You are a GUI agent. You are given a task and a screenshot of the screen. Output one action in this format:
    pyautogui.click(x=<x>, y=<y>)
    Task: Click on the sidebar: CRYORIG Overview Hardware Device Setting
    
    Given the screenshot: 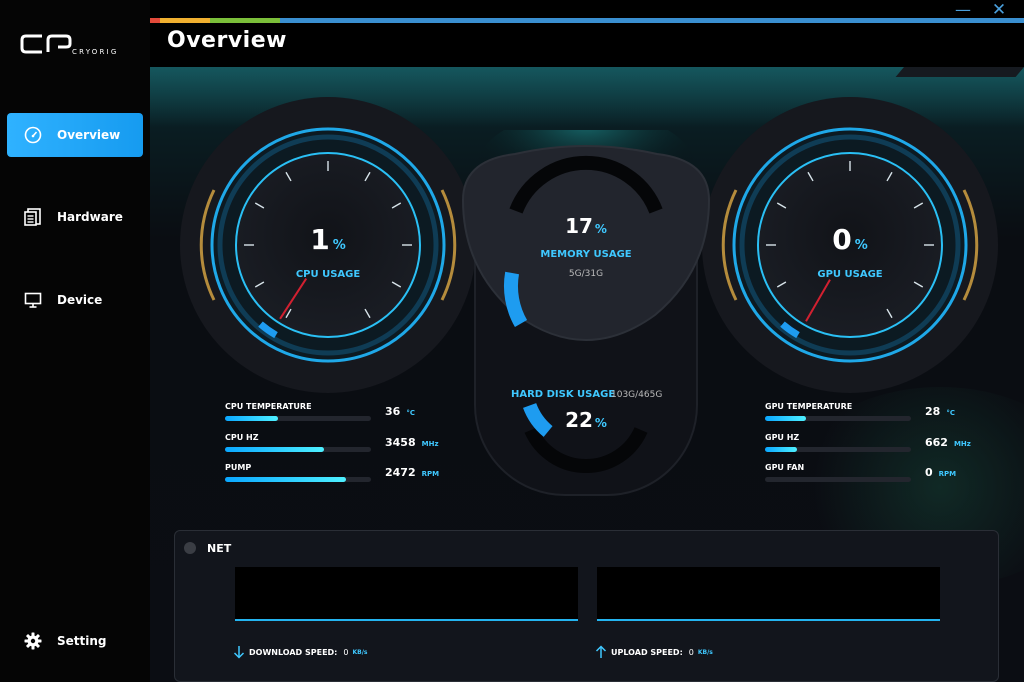 What is the action you would take?
    pyautogui.click(x=75, y=341)
    